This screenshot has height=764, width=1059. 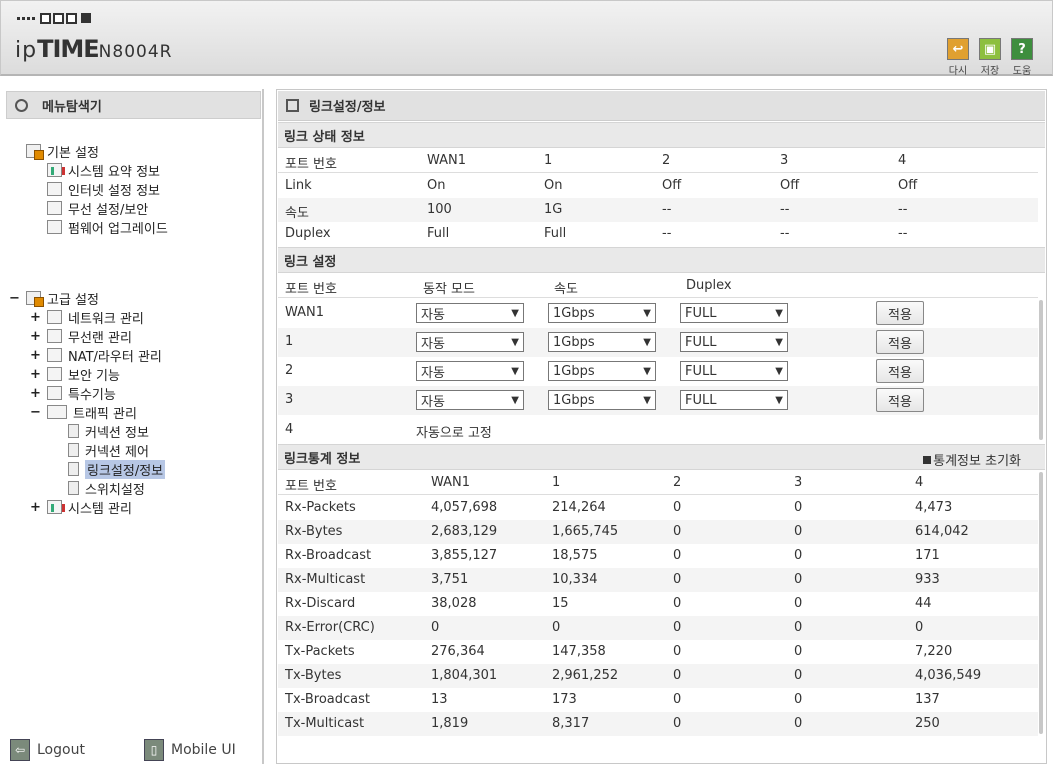 I want to click on tree-label: 무선랜 관리, so click(x=100, y=338).